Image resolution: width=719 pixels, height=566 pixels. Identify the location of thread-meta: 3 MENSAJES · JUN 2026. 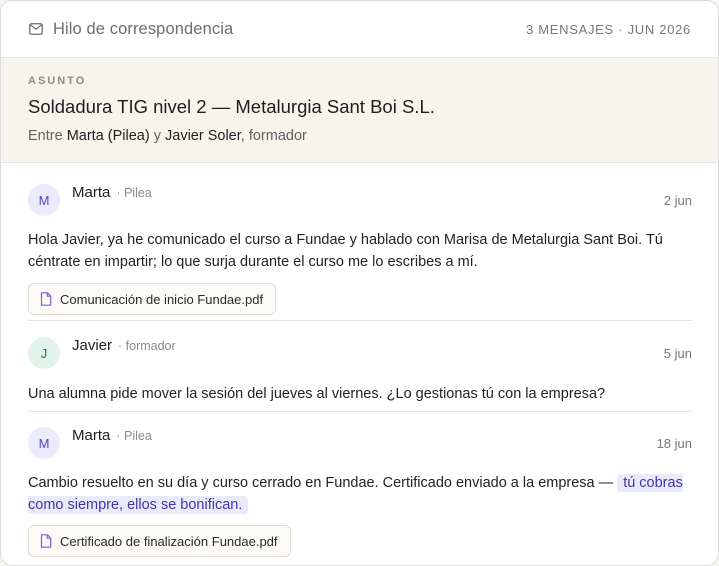
(608, 29).